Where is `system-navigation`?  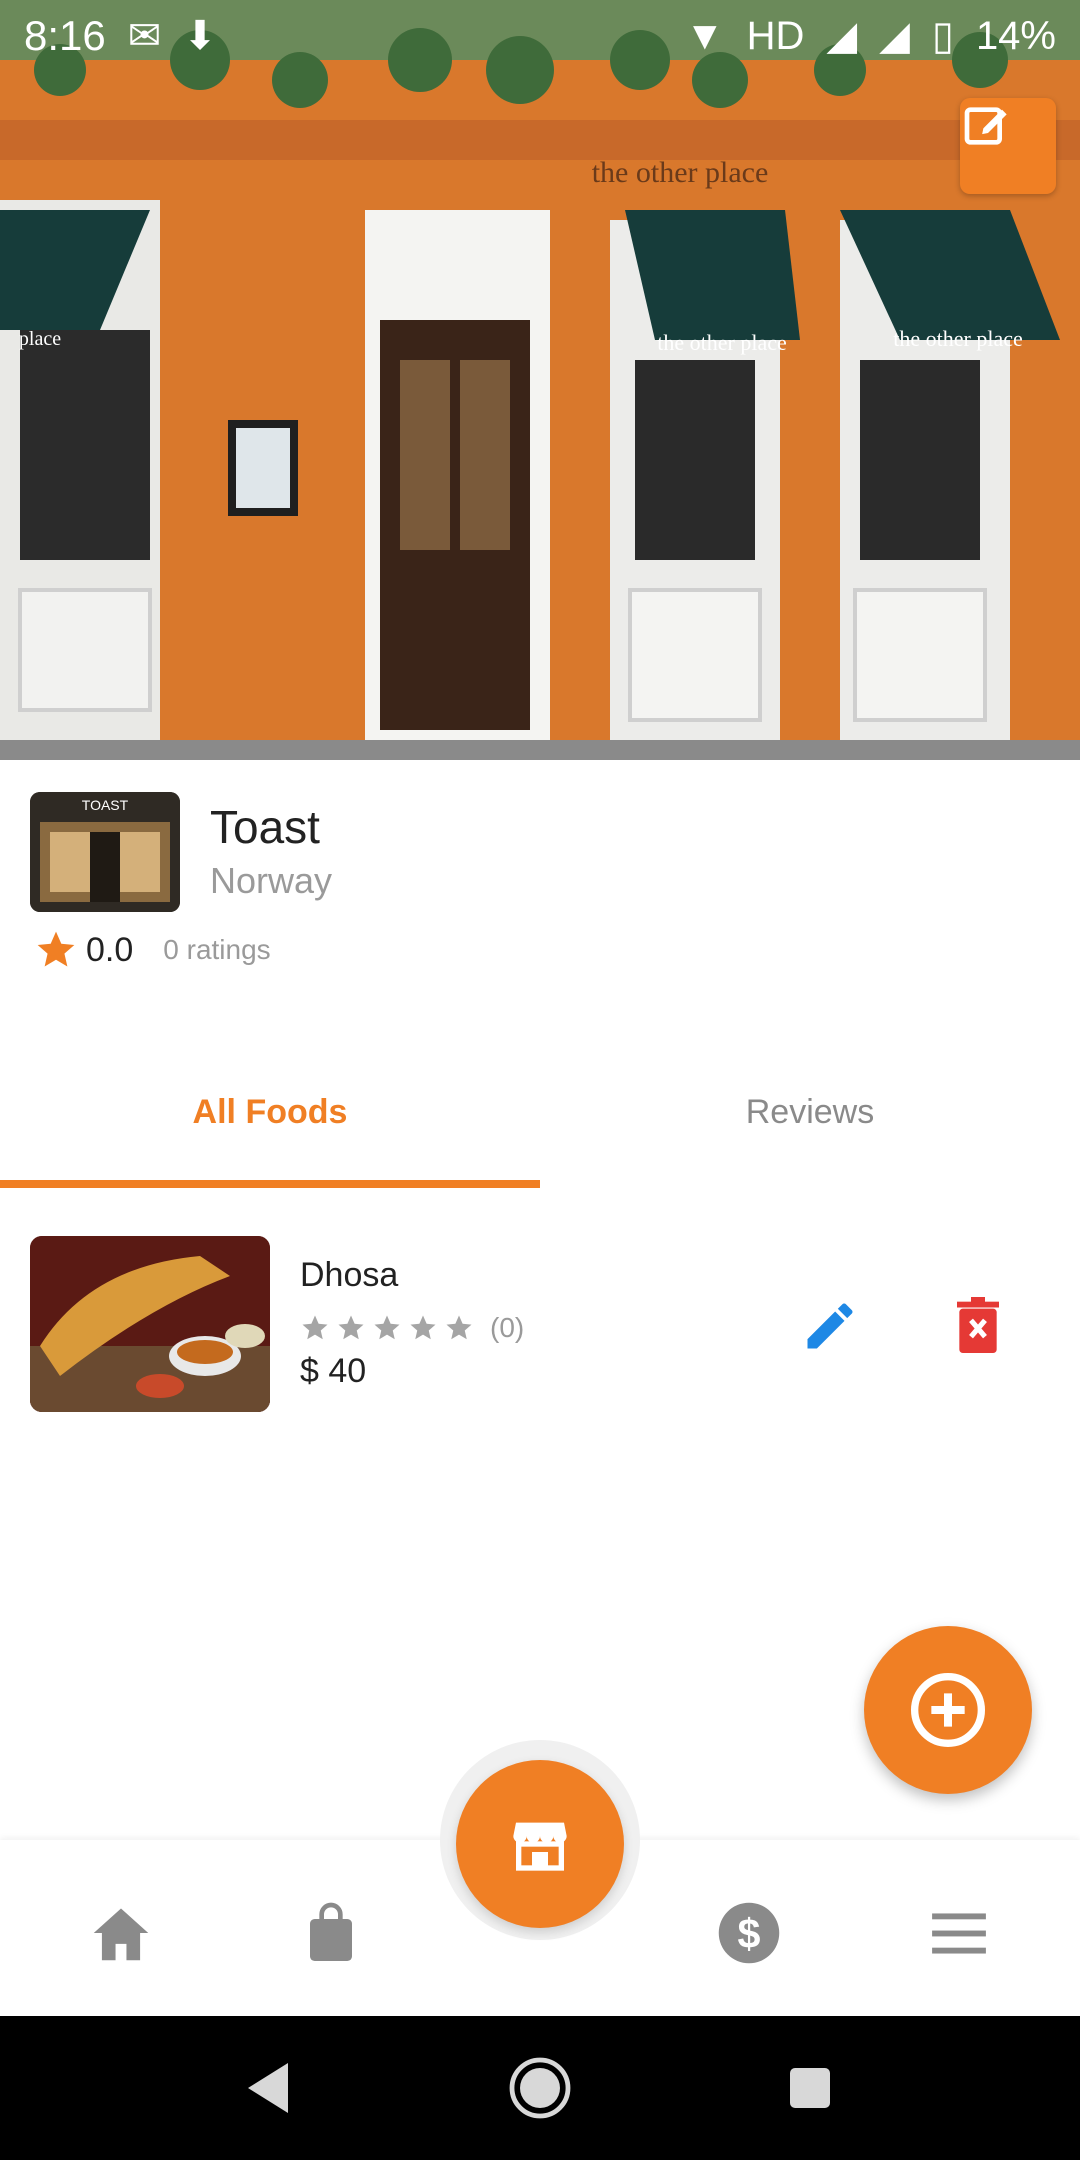 system-navigation is located at coordinates (540, 2088).